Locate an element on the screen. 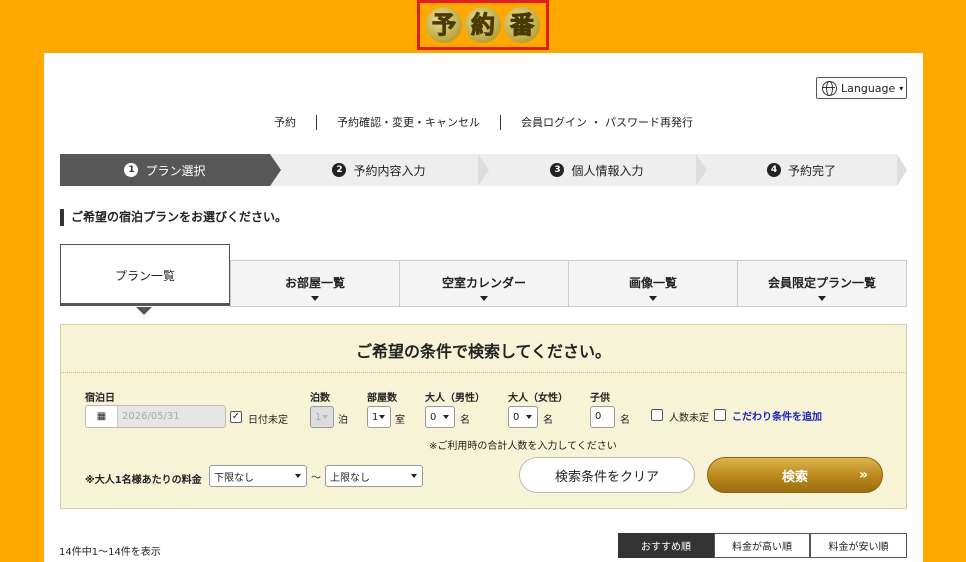  step-complete: 4 予約完了 is located at coordinates (801, 170).